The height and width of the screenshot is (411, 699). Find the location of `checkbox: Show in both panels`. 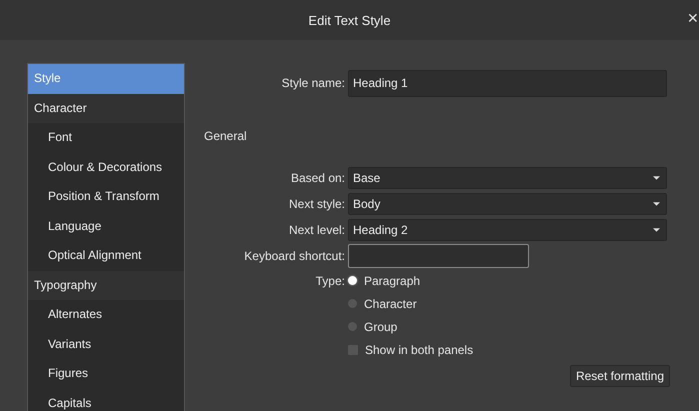

checkbox: Show in both panels is located at coordinates (411, 349).